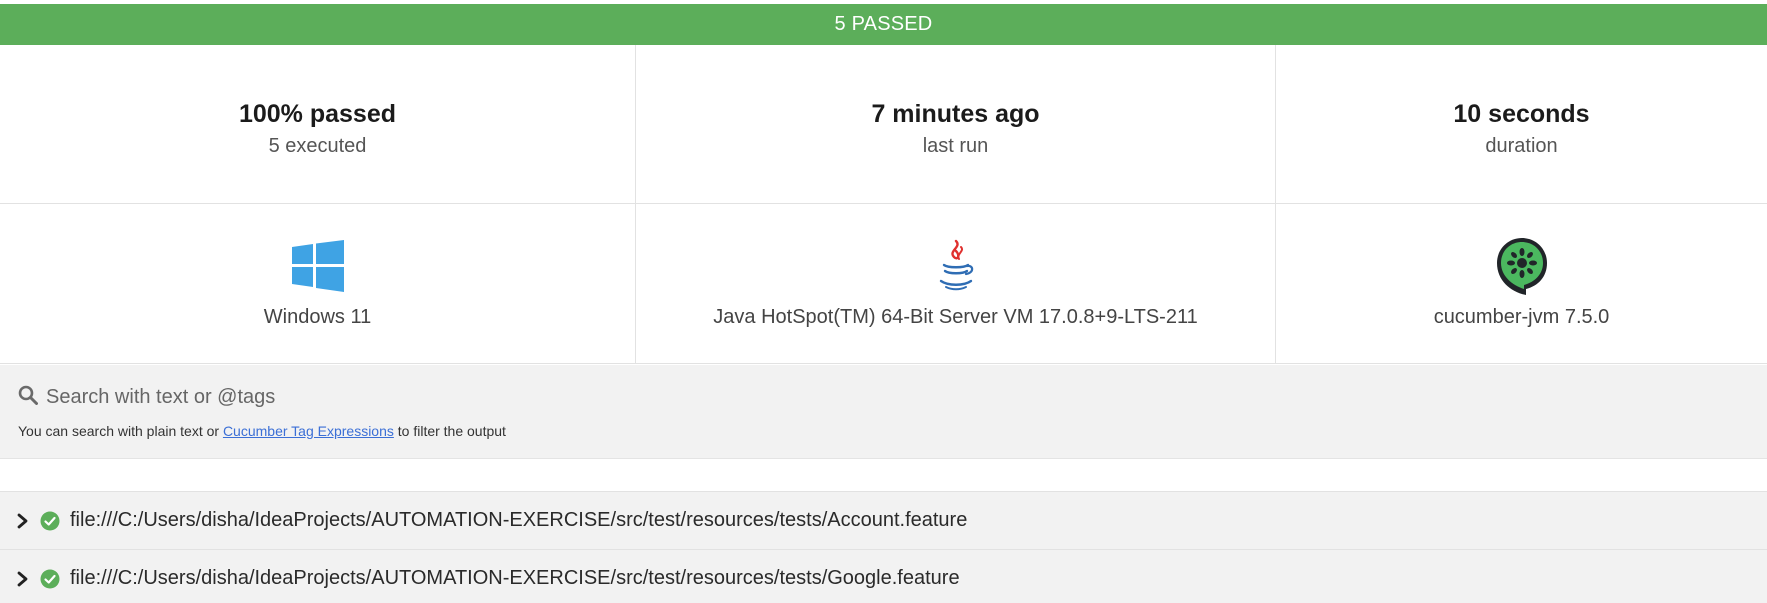  Describe the element at coordinates (1522, 266) in the screenshot. I see `cucumber-icon` at that location.